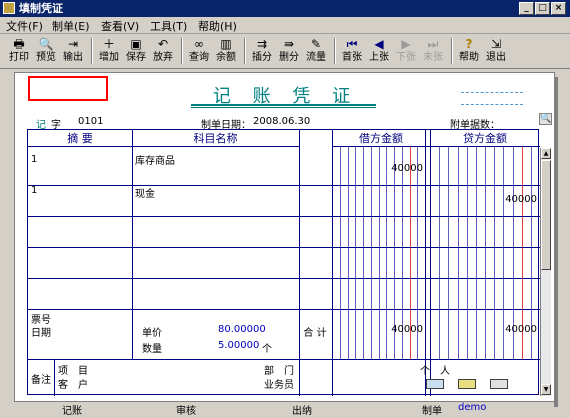 Image resolution: width=570 pixels, height=418 pixels. I want to click on add-button: ＋增加, so click(109, 51).